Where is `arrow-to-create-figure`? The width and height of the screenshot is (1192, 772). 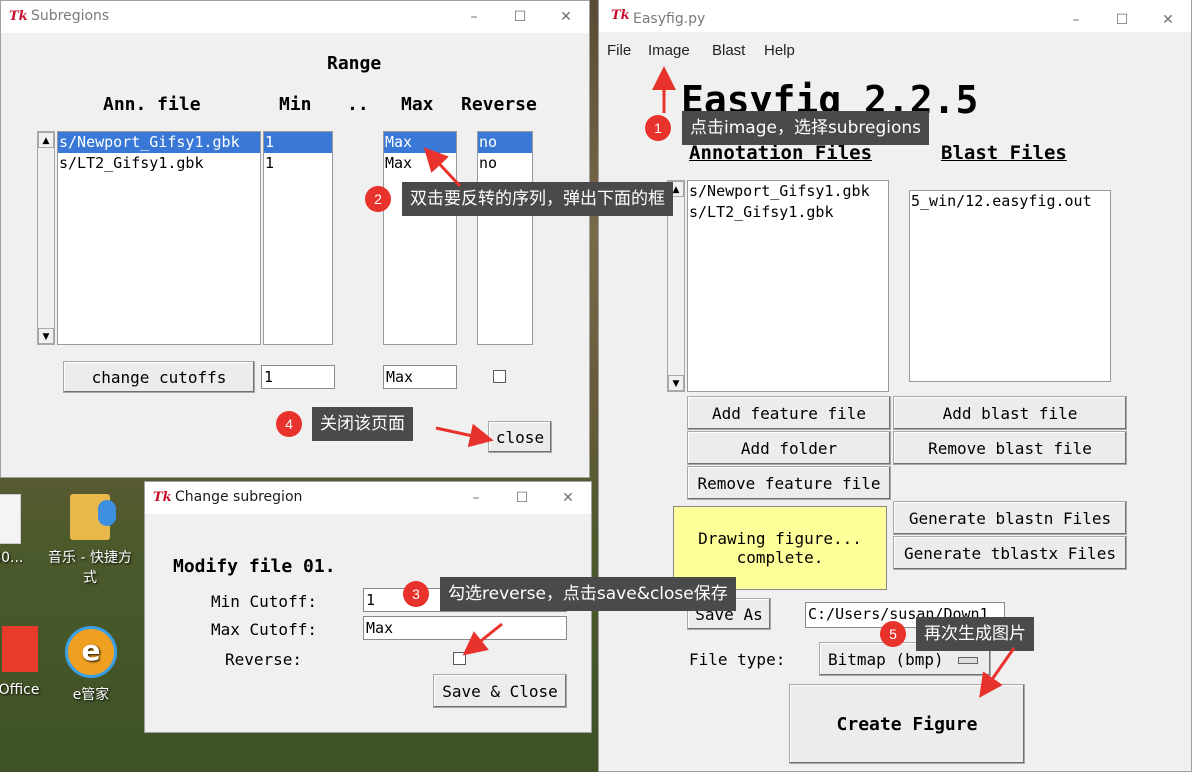
arrow-to-create-figure is located at coordinates (997, 672).